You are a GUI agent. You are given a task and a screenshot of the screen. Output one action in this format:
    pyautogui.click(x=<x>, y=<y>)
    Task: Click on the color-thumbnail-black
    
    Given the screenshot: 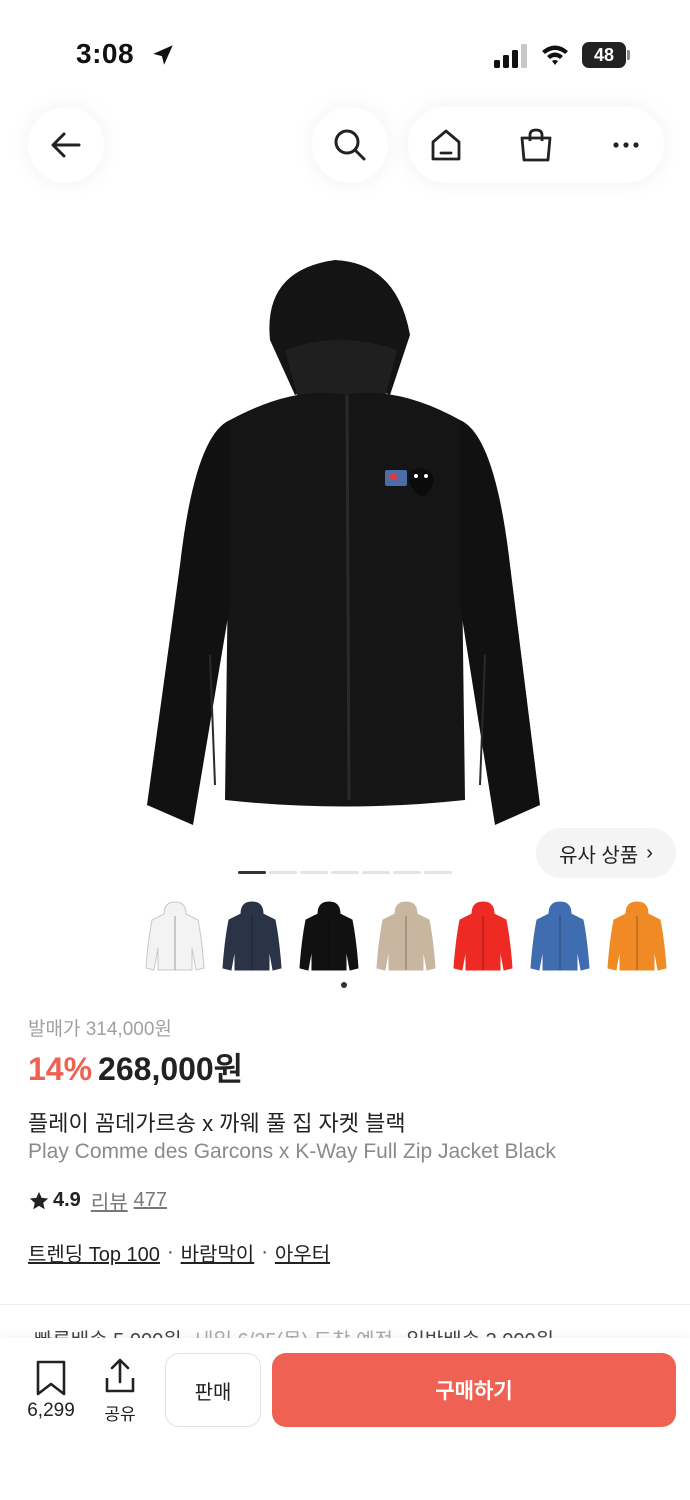 What is the action you would take?
    pyautogui.click(x=329, y=937)
    